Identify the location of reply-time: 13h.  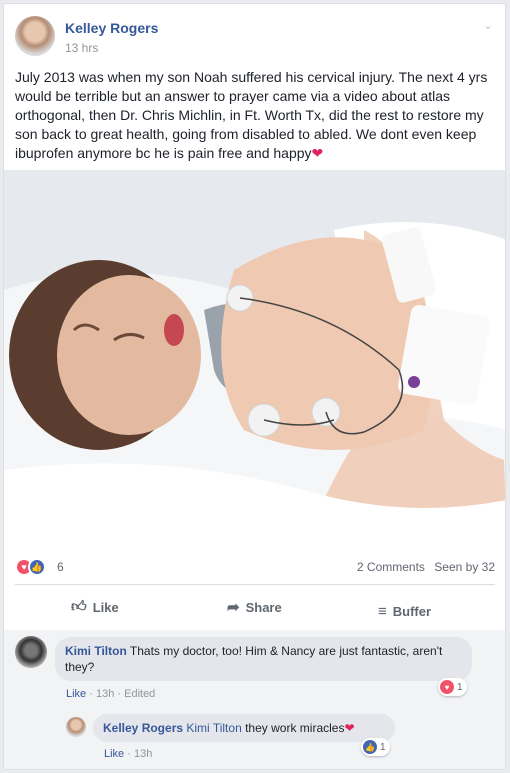
(143, 754).